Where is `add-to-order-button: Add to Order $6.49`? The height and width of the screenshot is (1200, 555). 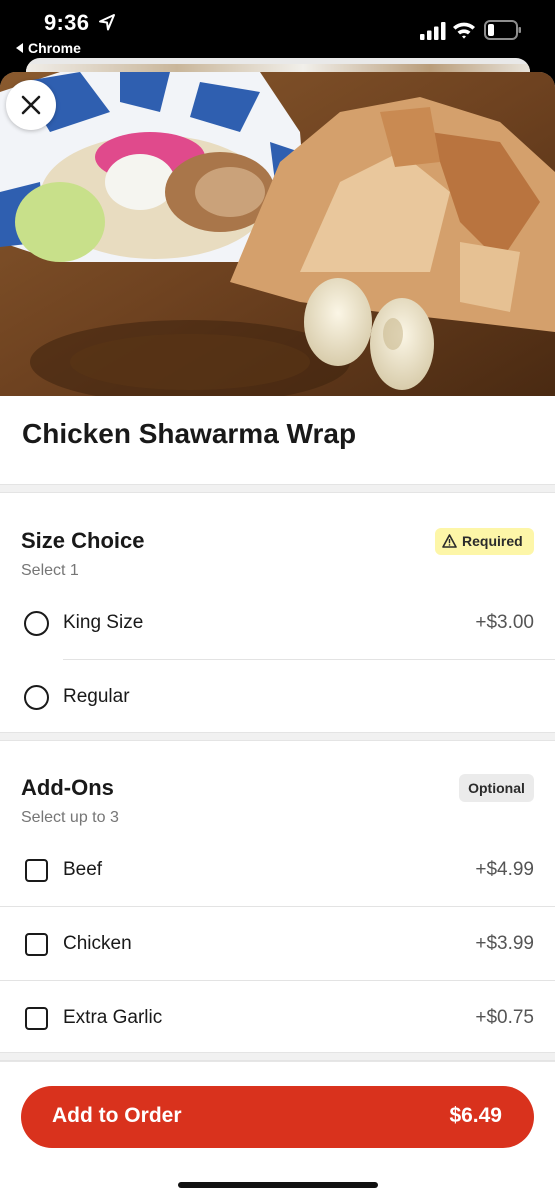
add-to-order-button: Add to Order $6.49 is located at coordinates (277, 1117).